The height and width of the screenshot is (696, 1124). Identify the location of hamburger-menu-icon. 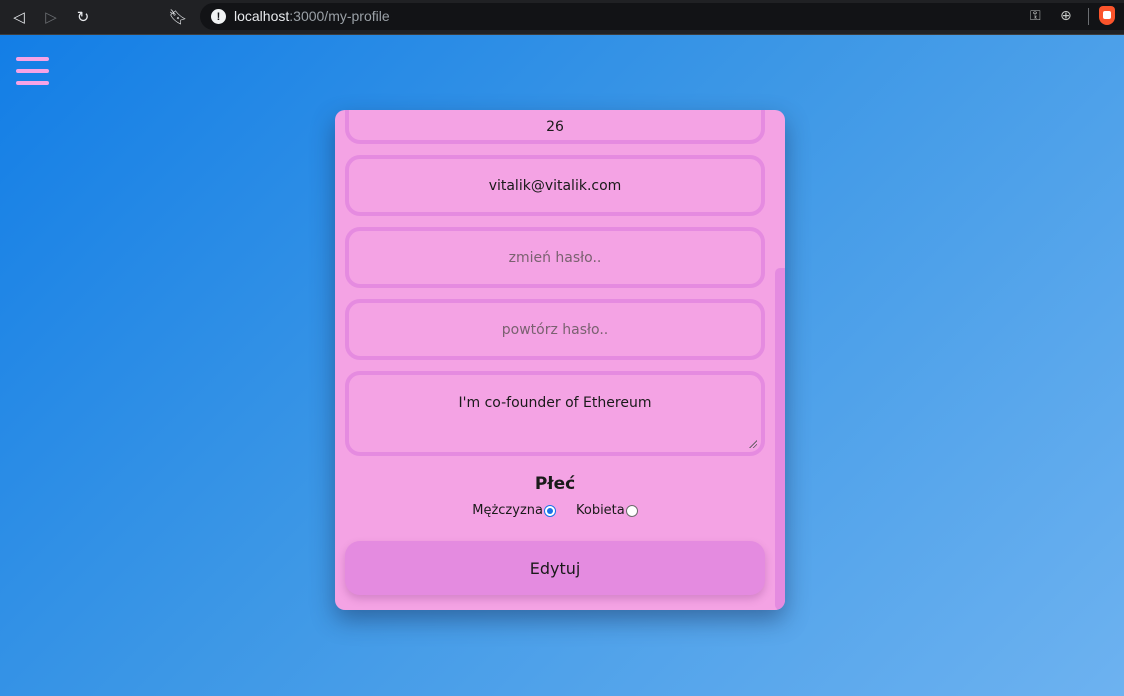
(32, 71).